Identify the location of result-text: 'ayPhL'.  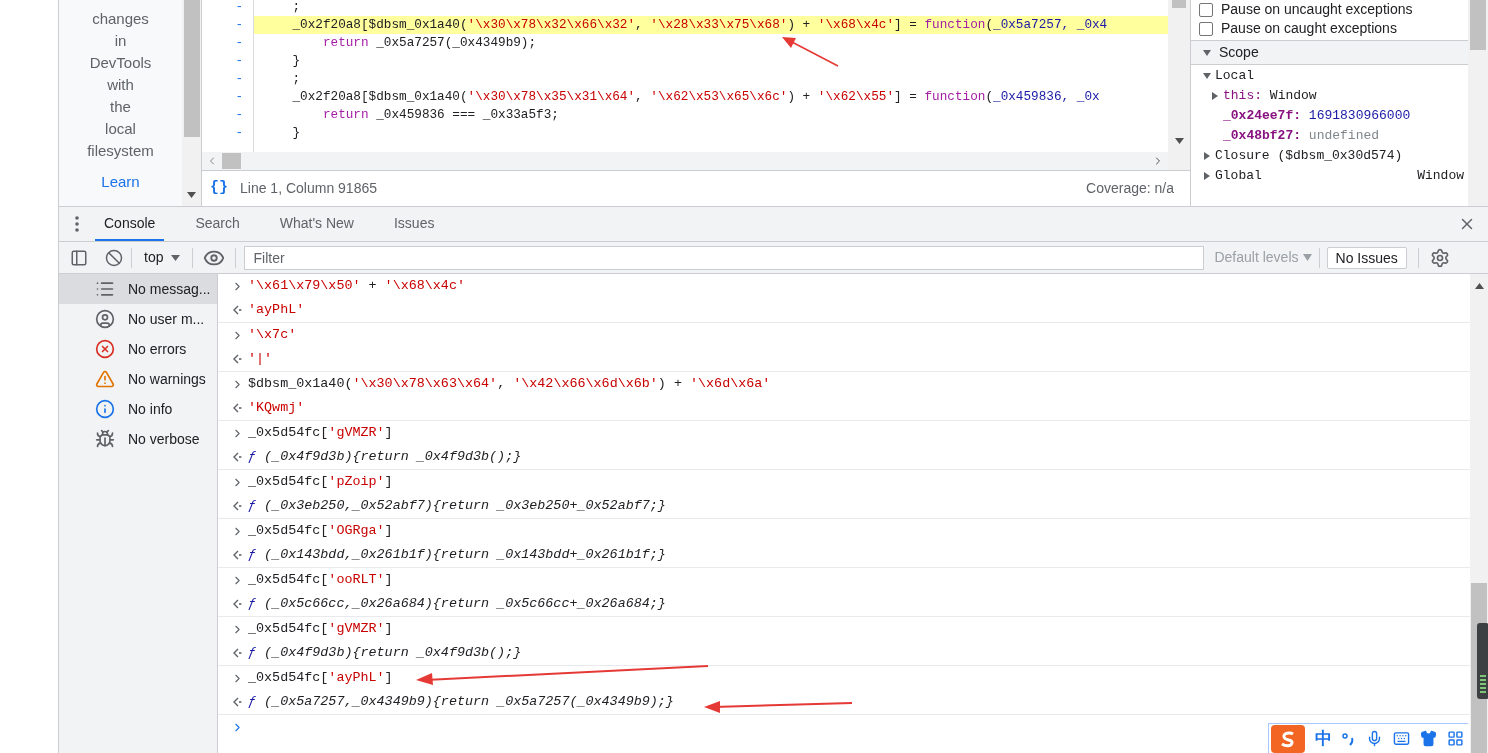
(276, 310).